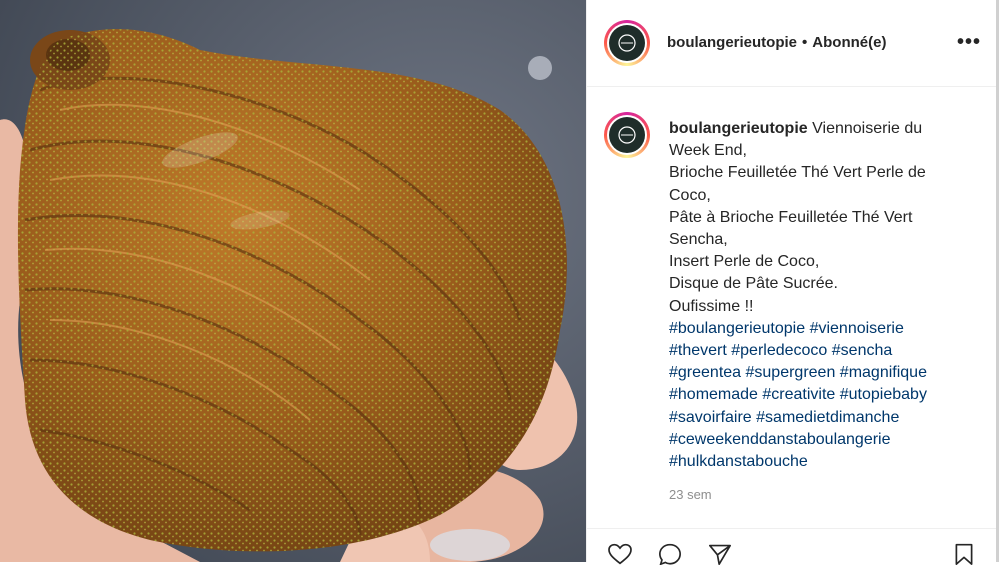 This screenshot has width=999, height=565. Describe the element at coordinates (829, 329) in the screenshot. I see `hashtag-line: #boulangerieutopie #viennoiserie` at that location.